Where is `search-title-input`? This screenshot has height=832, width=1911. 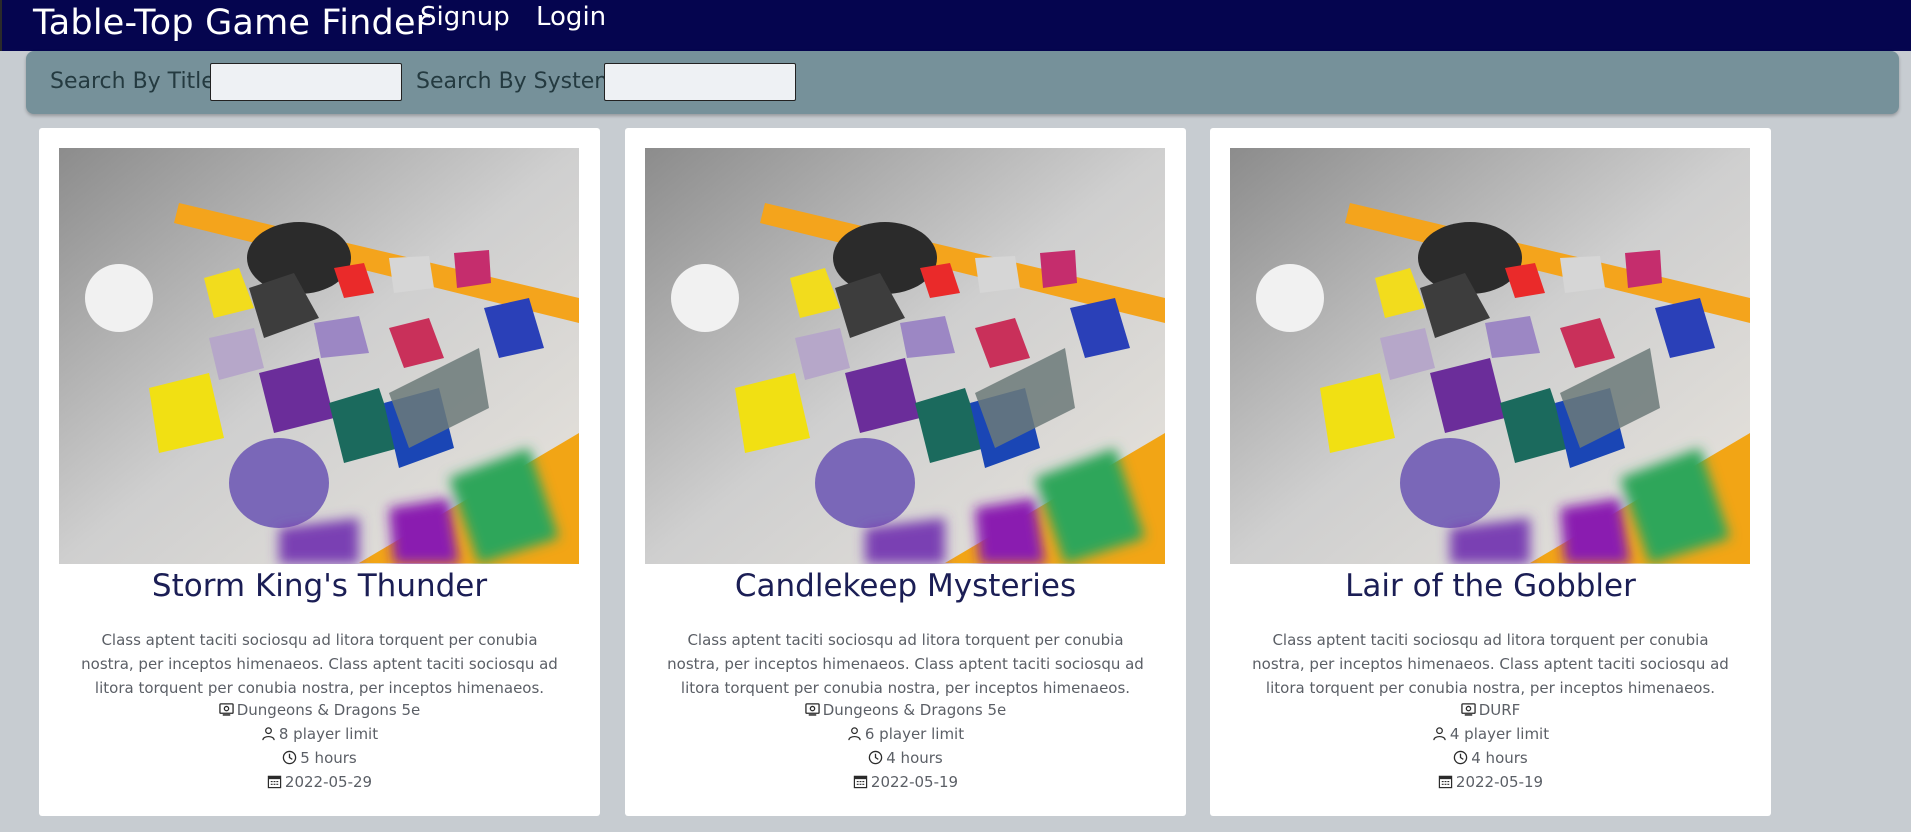
search-title-input is located at coordinates (306, 82).